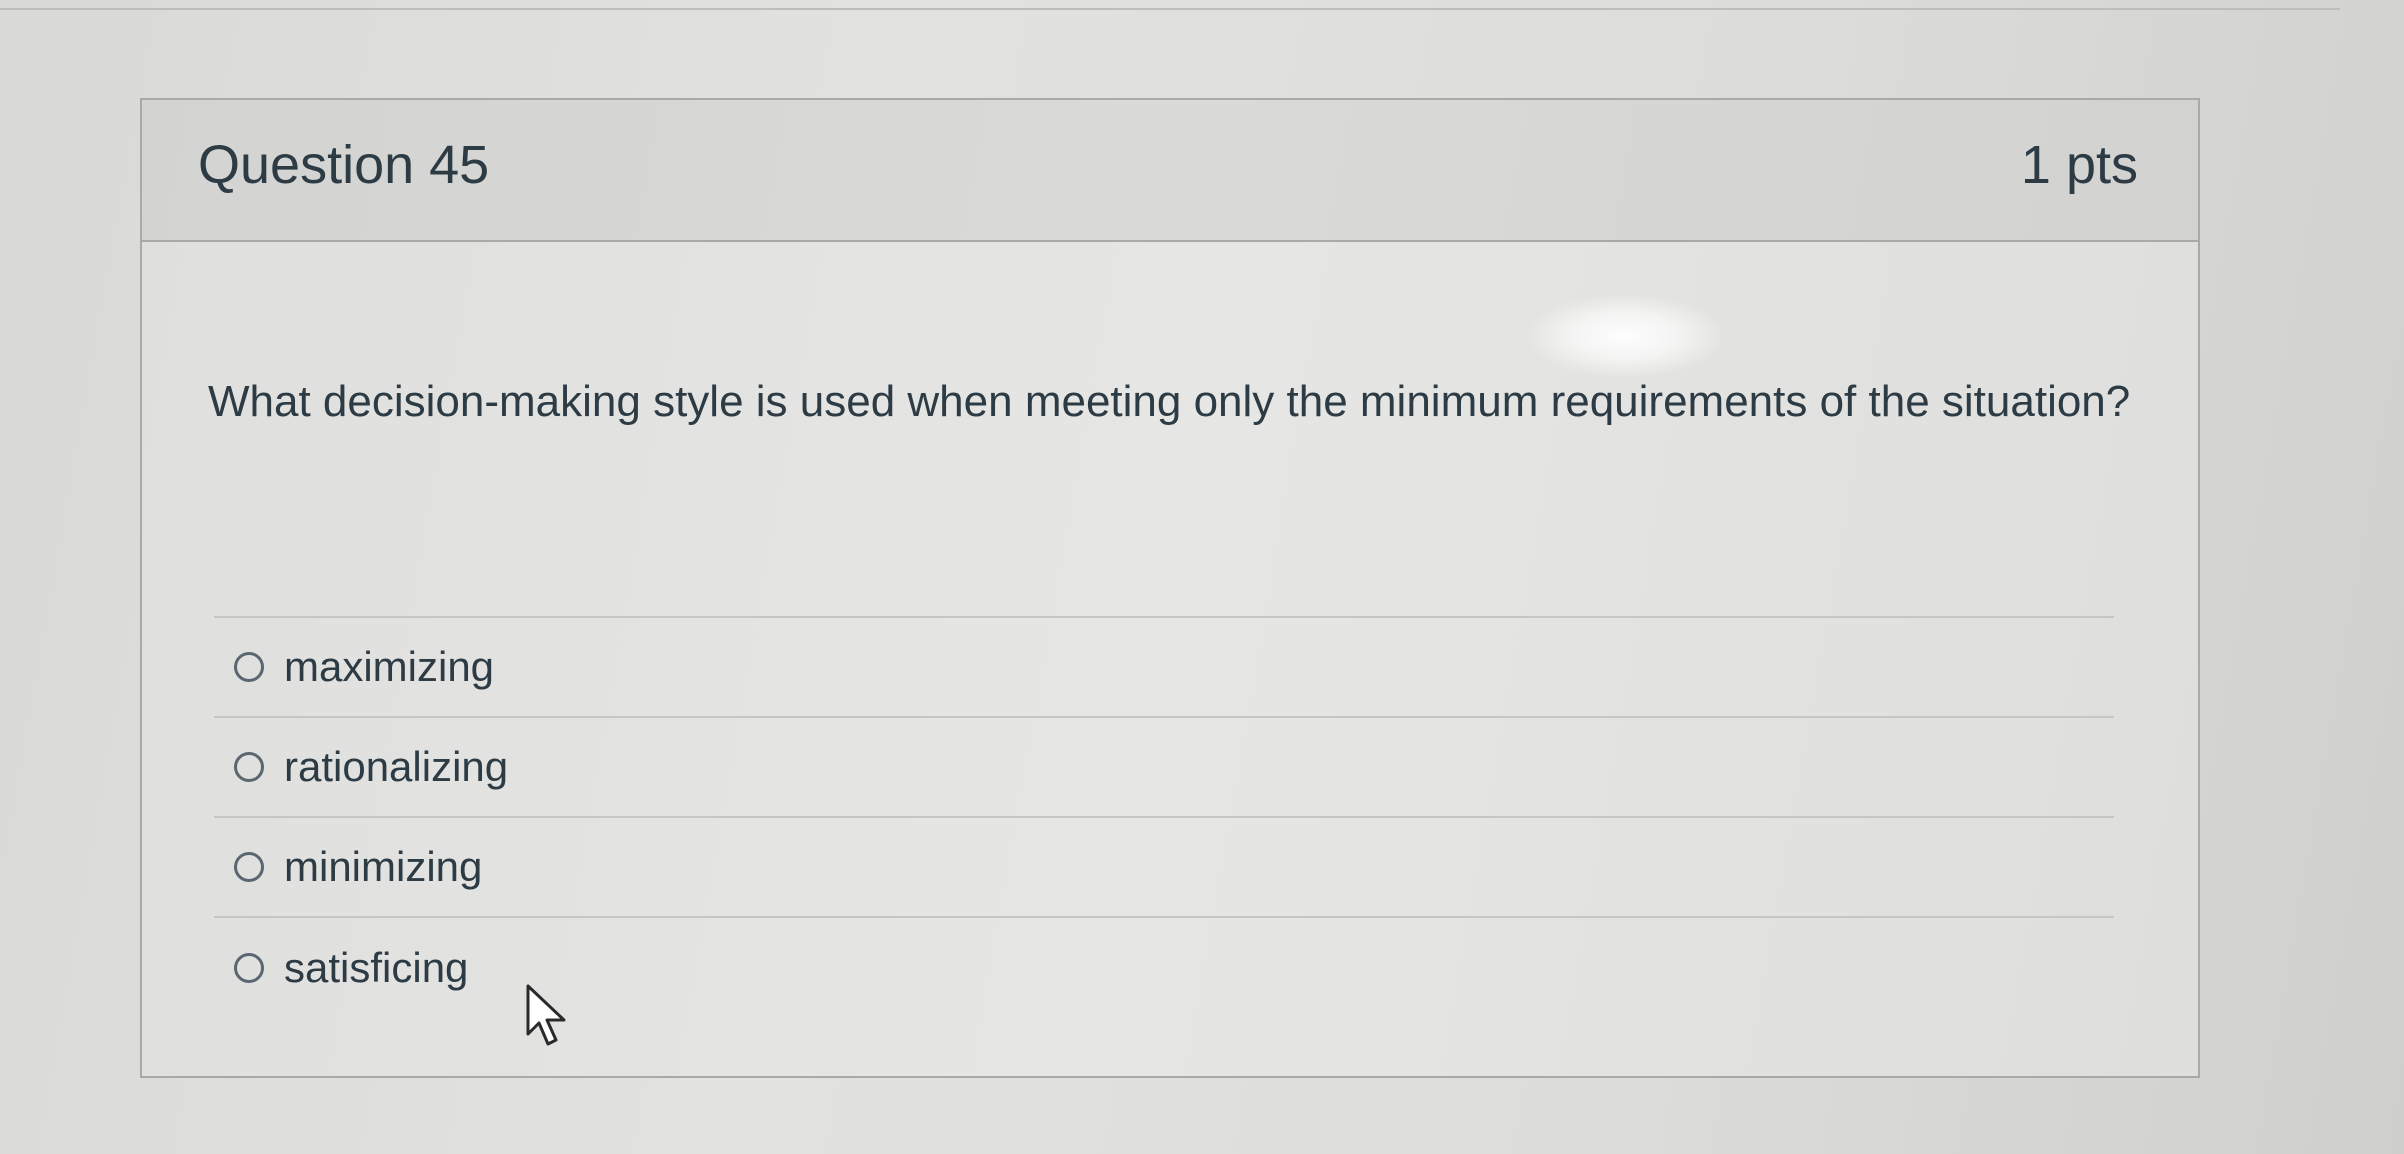 Image resolution: width=2404 pixels, height=1154 pixels. I want to click on question-title: Question 45, so click(344, 165).